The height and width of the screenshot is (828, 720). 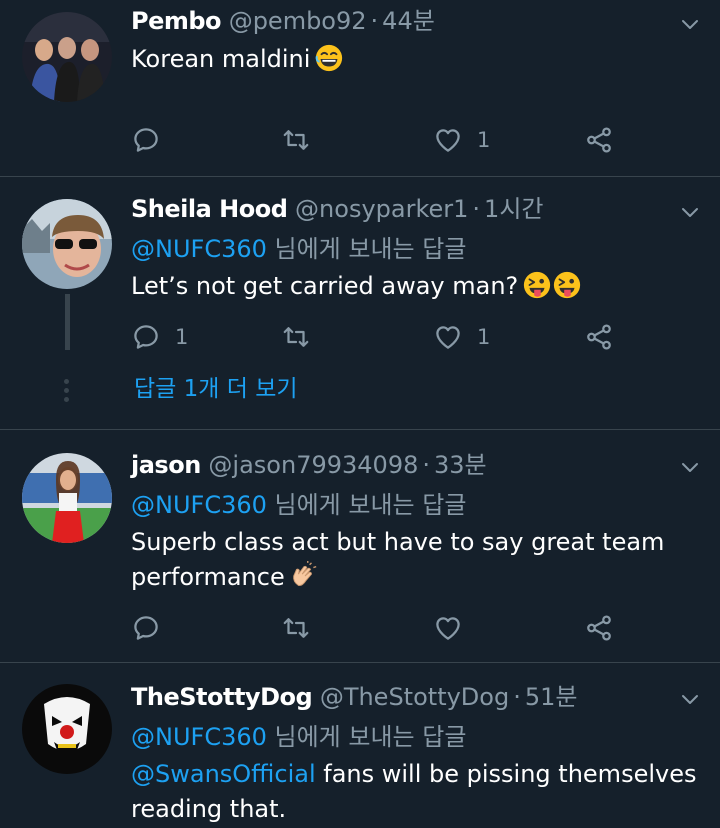 What do you see at coordinates (381, 140) in the screenshot?
I see `tweet-actions: 1` at bounding box center [381, 140].